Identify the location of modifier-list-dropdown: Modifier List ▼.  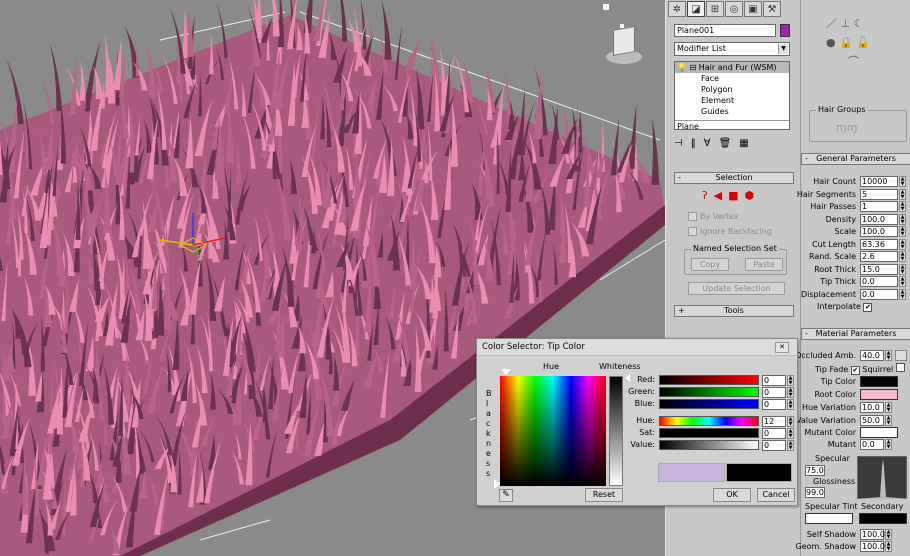
(732, 49).